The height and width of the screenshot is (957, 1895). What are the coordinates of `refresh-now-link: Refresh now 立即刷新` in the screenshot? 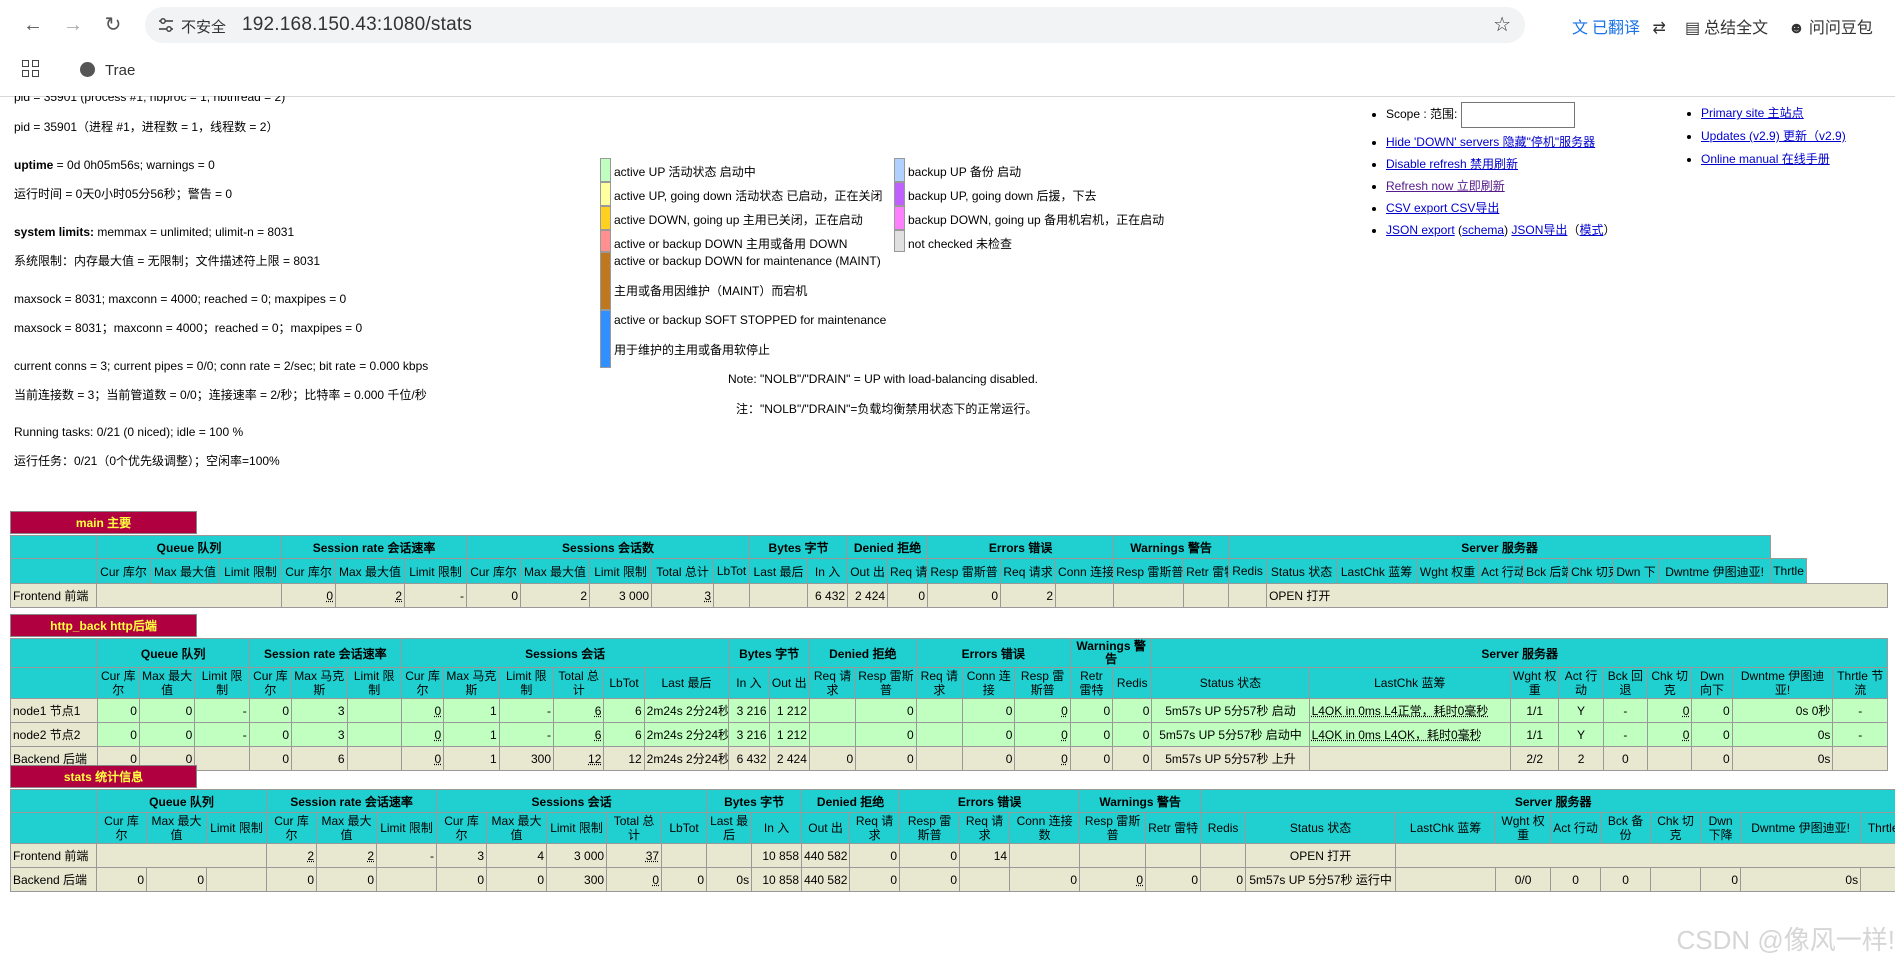 It's located at (1445, 186).